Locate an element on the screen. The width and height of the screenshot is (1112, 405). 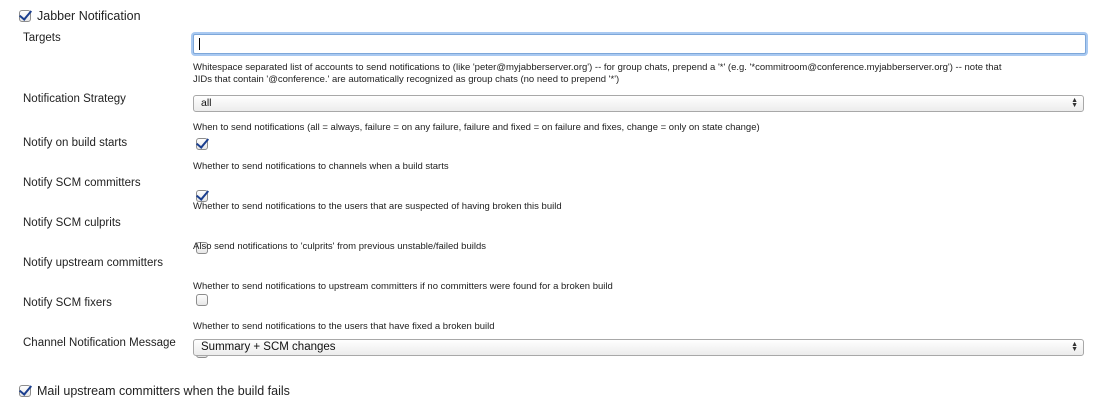
notify-scm-culprits-label: Notify SCM culprits is located at coordinates (72, 223).